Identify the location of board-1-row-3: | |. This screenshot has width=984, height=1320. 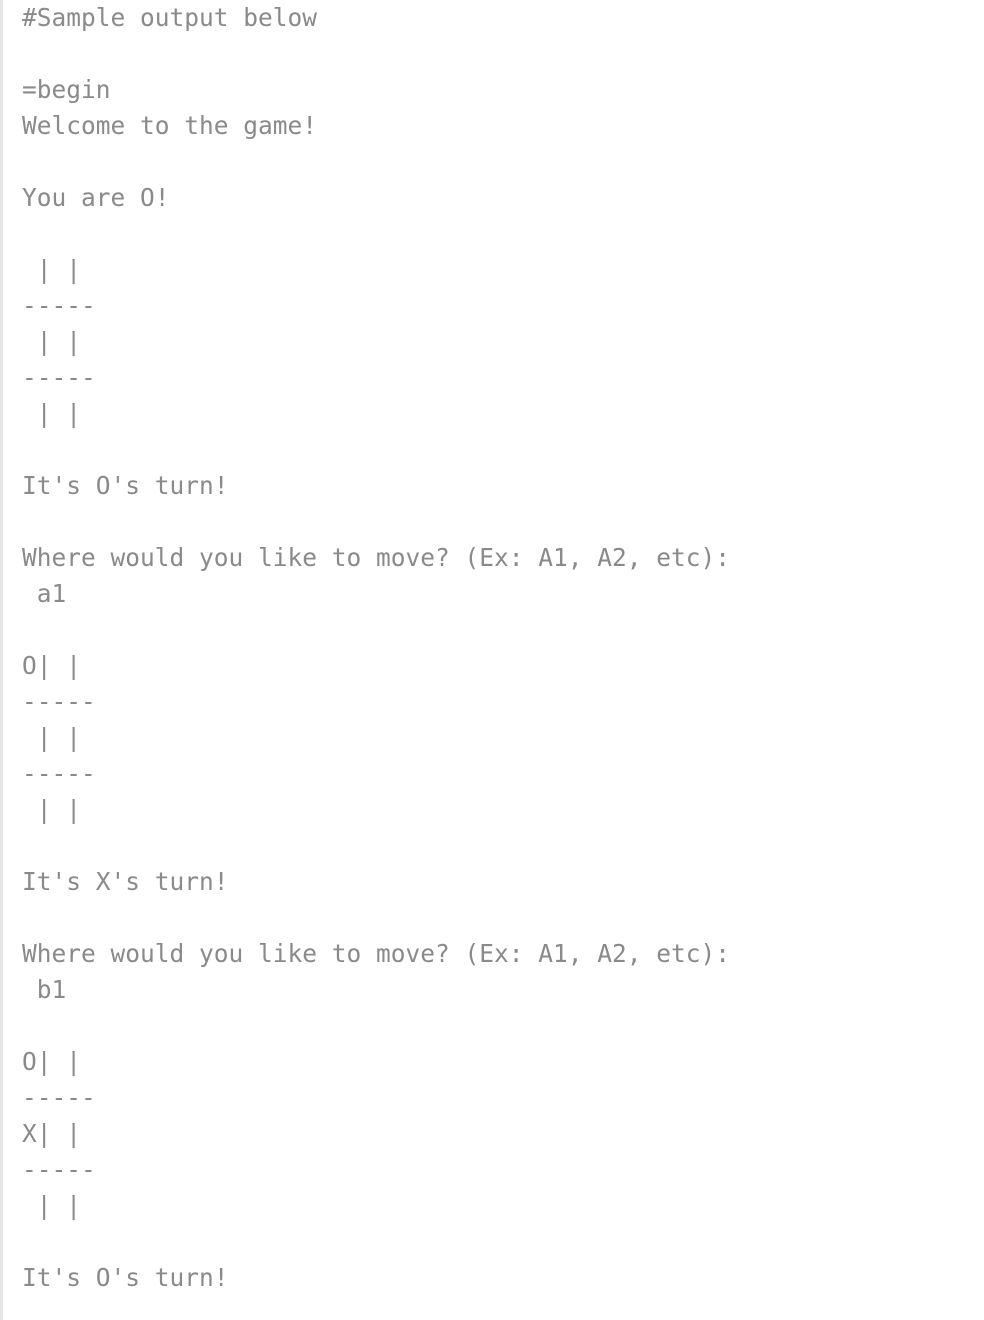
(52, 413).